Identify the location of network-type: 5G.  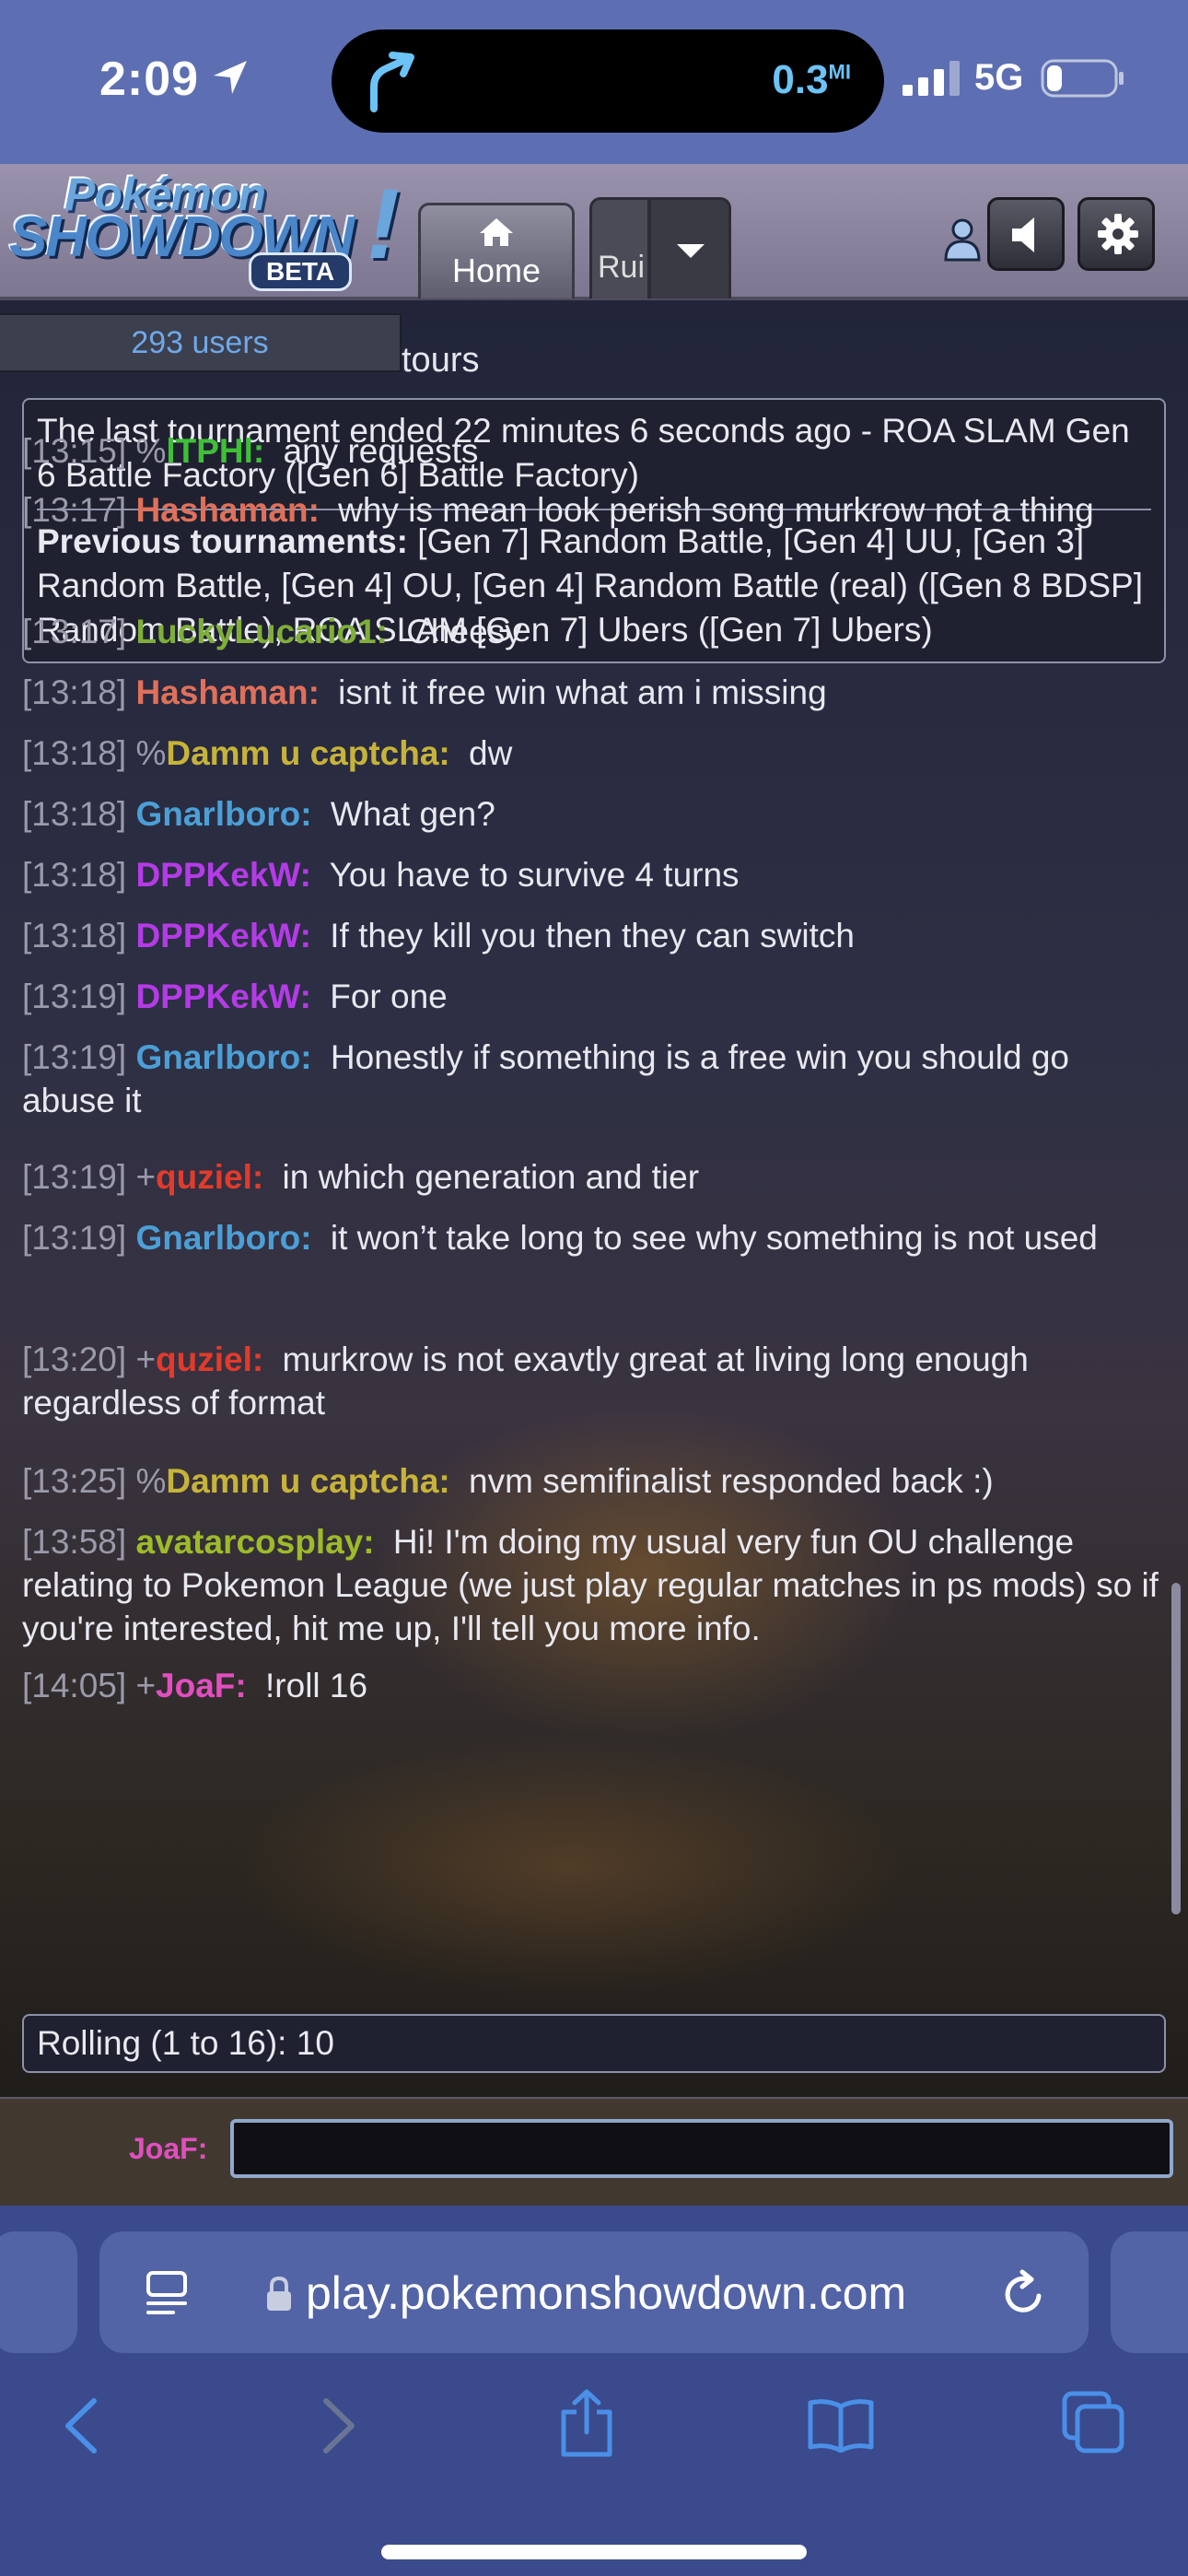
(999, 77).